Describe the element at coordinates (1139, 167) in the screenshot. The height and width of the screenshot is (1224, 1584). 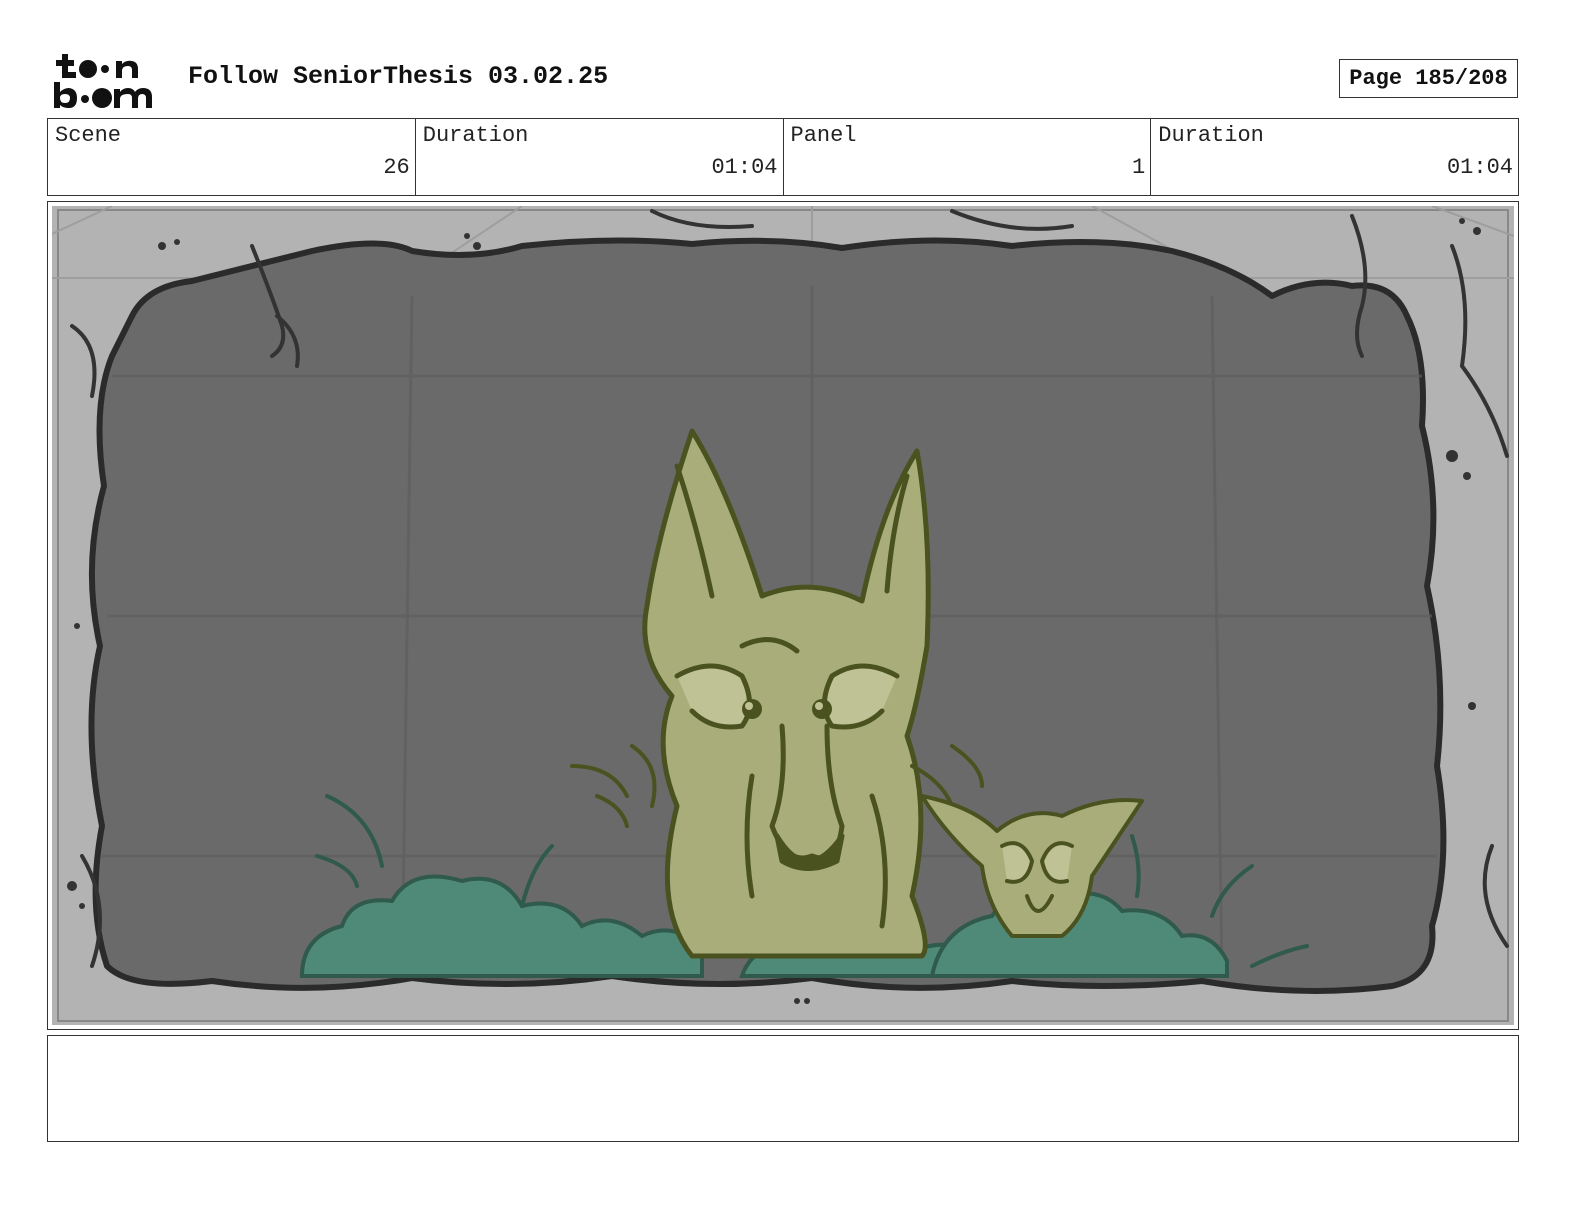
I see `panel-value: 1` at that location.